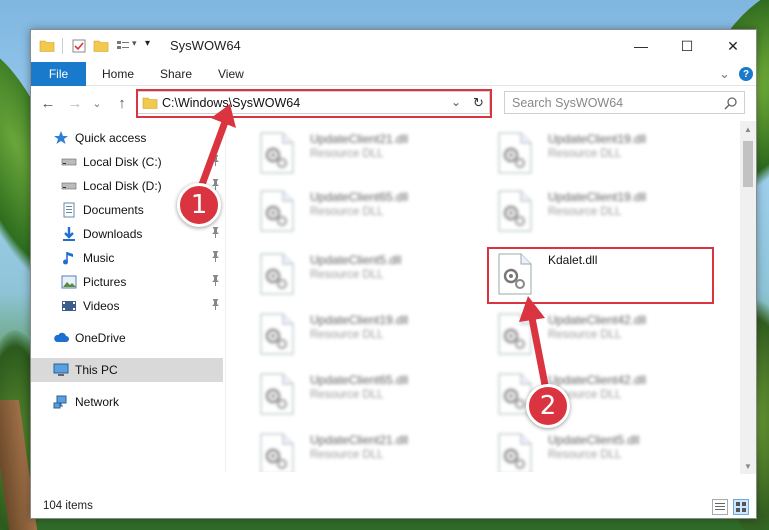 This screenshot has height=530, width=769. I want to click on step-1-callout: 1, so click(199, 205).